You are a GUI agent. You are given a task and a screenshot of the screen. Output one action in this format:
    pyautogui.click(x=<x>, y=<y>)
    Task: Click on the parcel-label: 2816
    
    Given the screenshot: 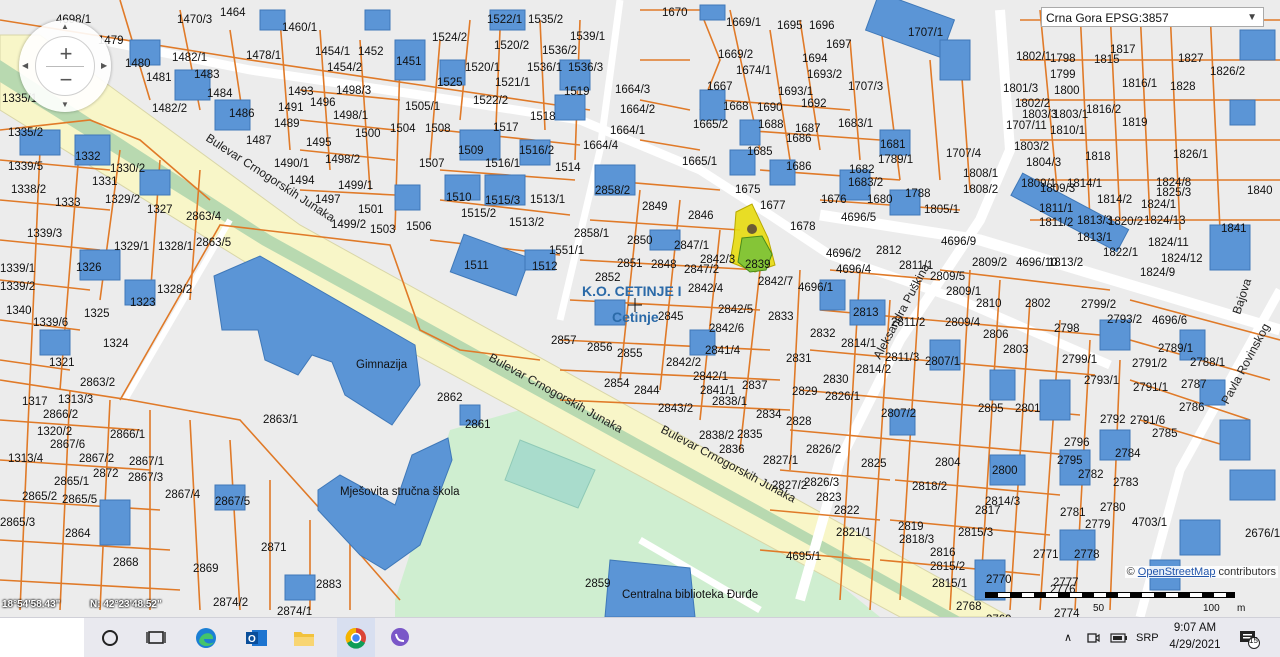 What is the action you would take?
    pyautogui.click(x=943, y=553)
    